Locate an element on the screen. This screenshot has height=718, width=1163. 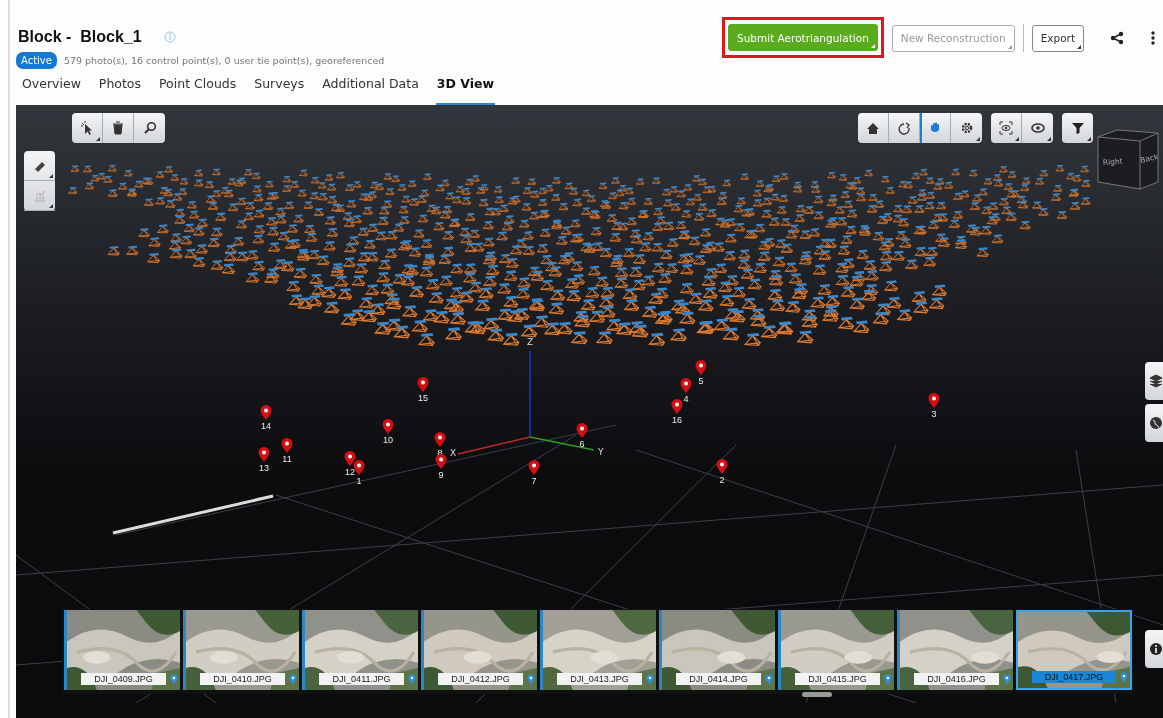
photo-thumbnail: DJI_0409.JPG is located at coordinates (122, 650).